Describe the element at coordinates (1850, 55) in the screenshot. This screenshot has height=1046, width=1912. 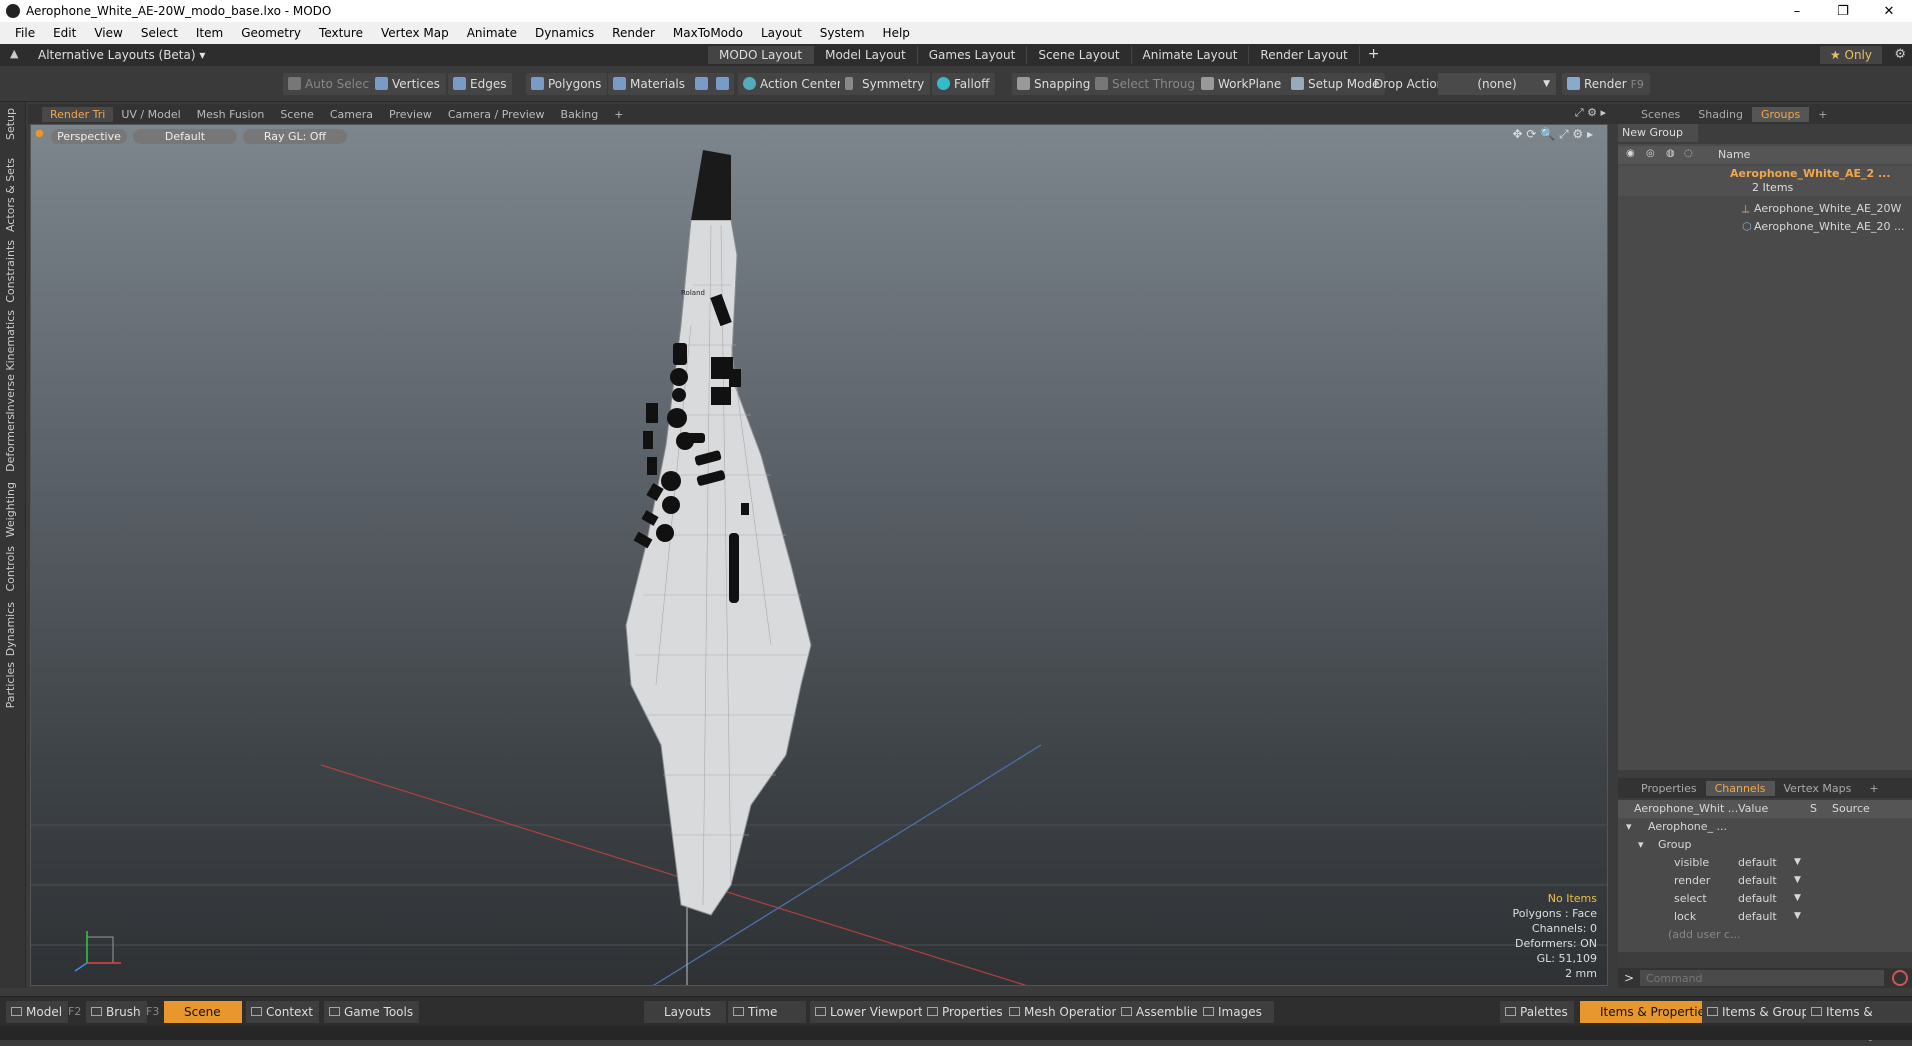
I see `only-toggle: ★ Only` at that location.